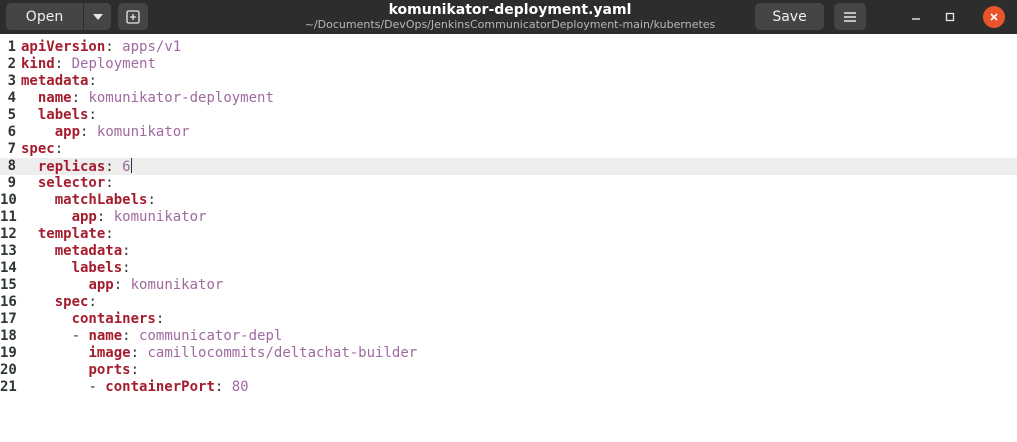  I want to click on code-line: 8 replicas: 6, so click(508, 166).